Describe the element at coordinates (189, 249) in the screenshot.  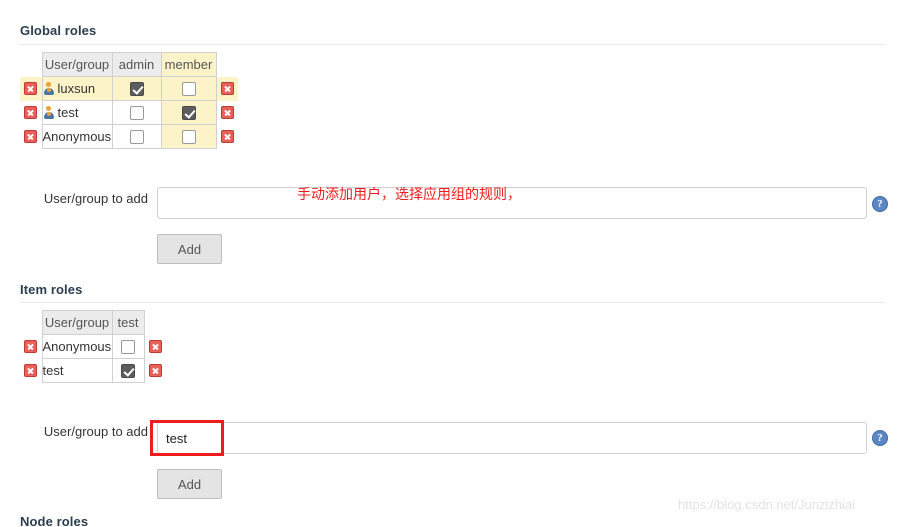
I see `global-add-button: Add` at that location.